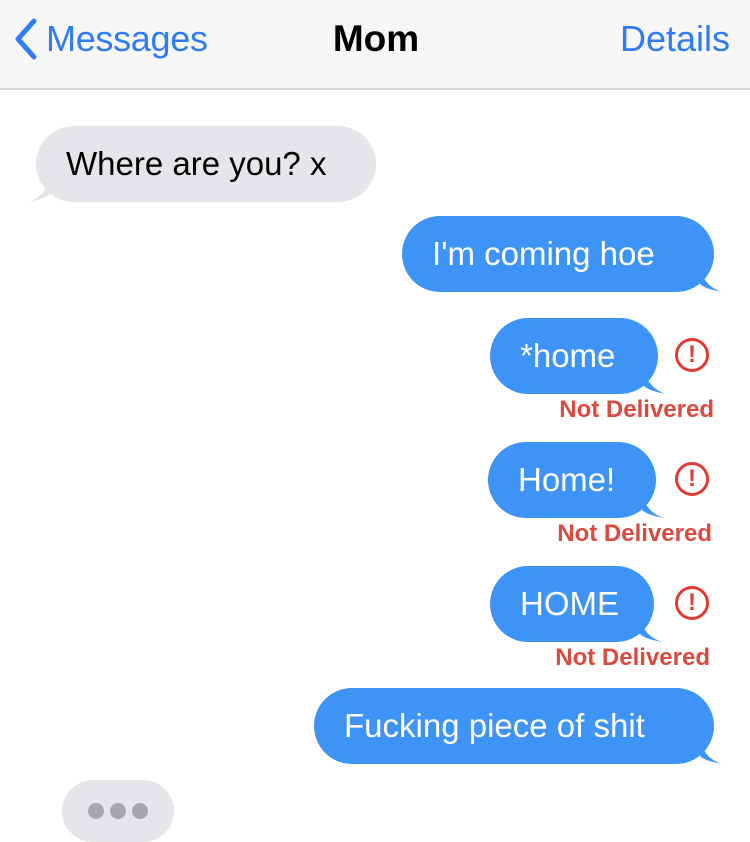 The height and width of the screenshot is (842, 750). I want to click on outgoing-message-bubble: Home!, so click(576, 480).